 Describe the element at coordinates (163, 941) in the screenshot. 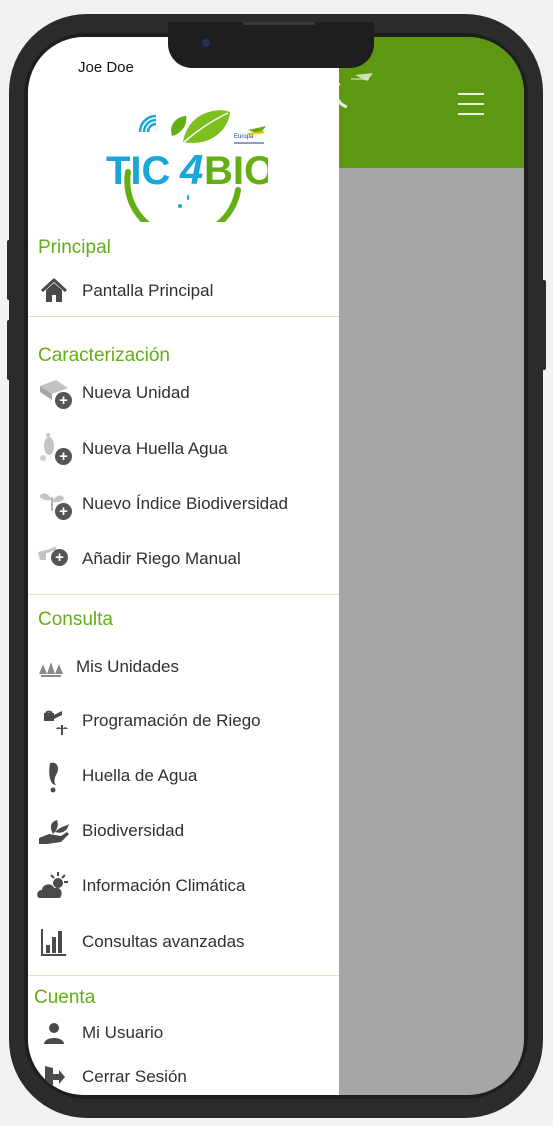

I see `menu-item-label: Consultas avanzadas` at that location.